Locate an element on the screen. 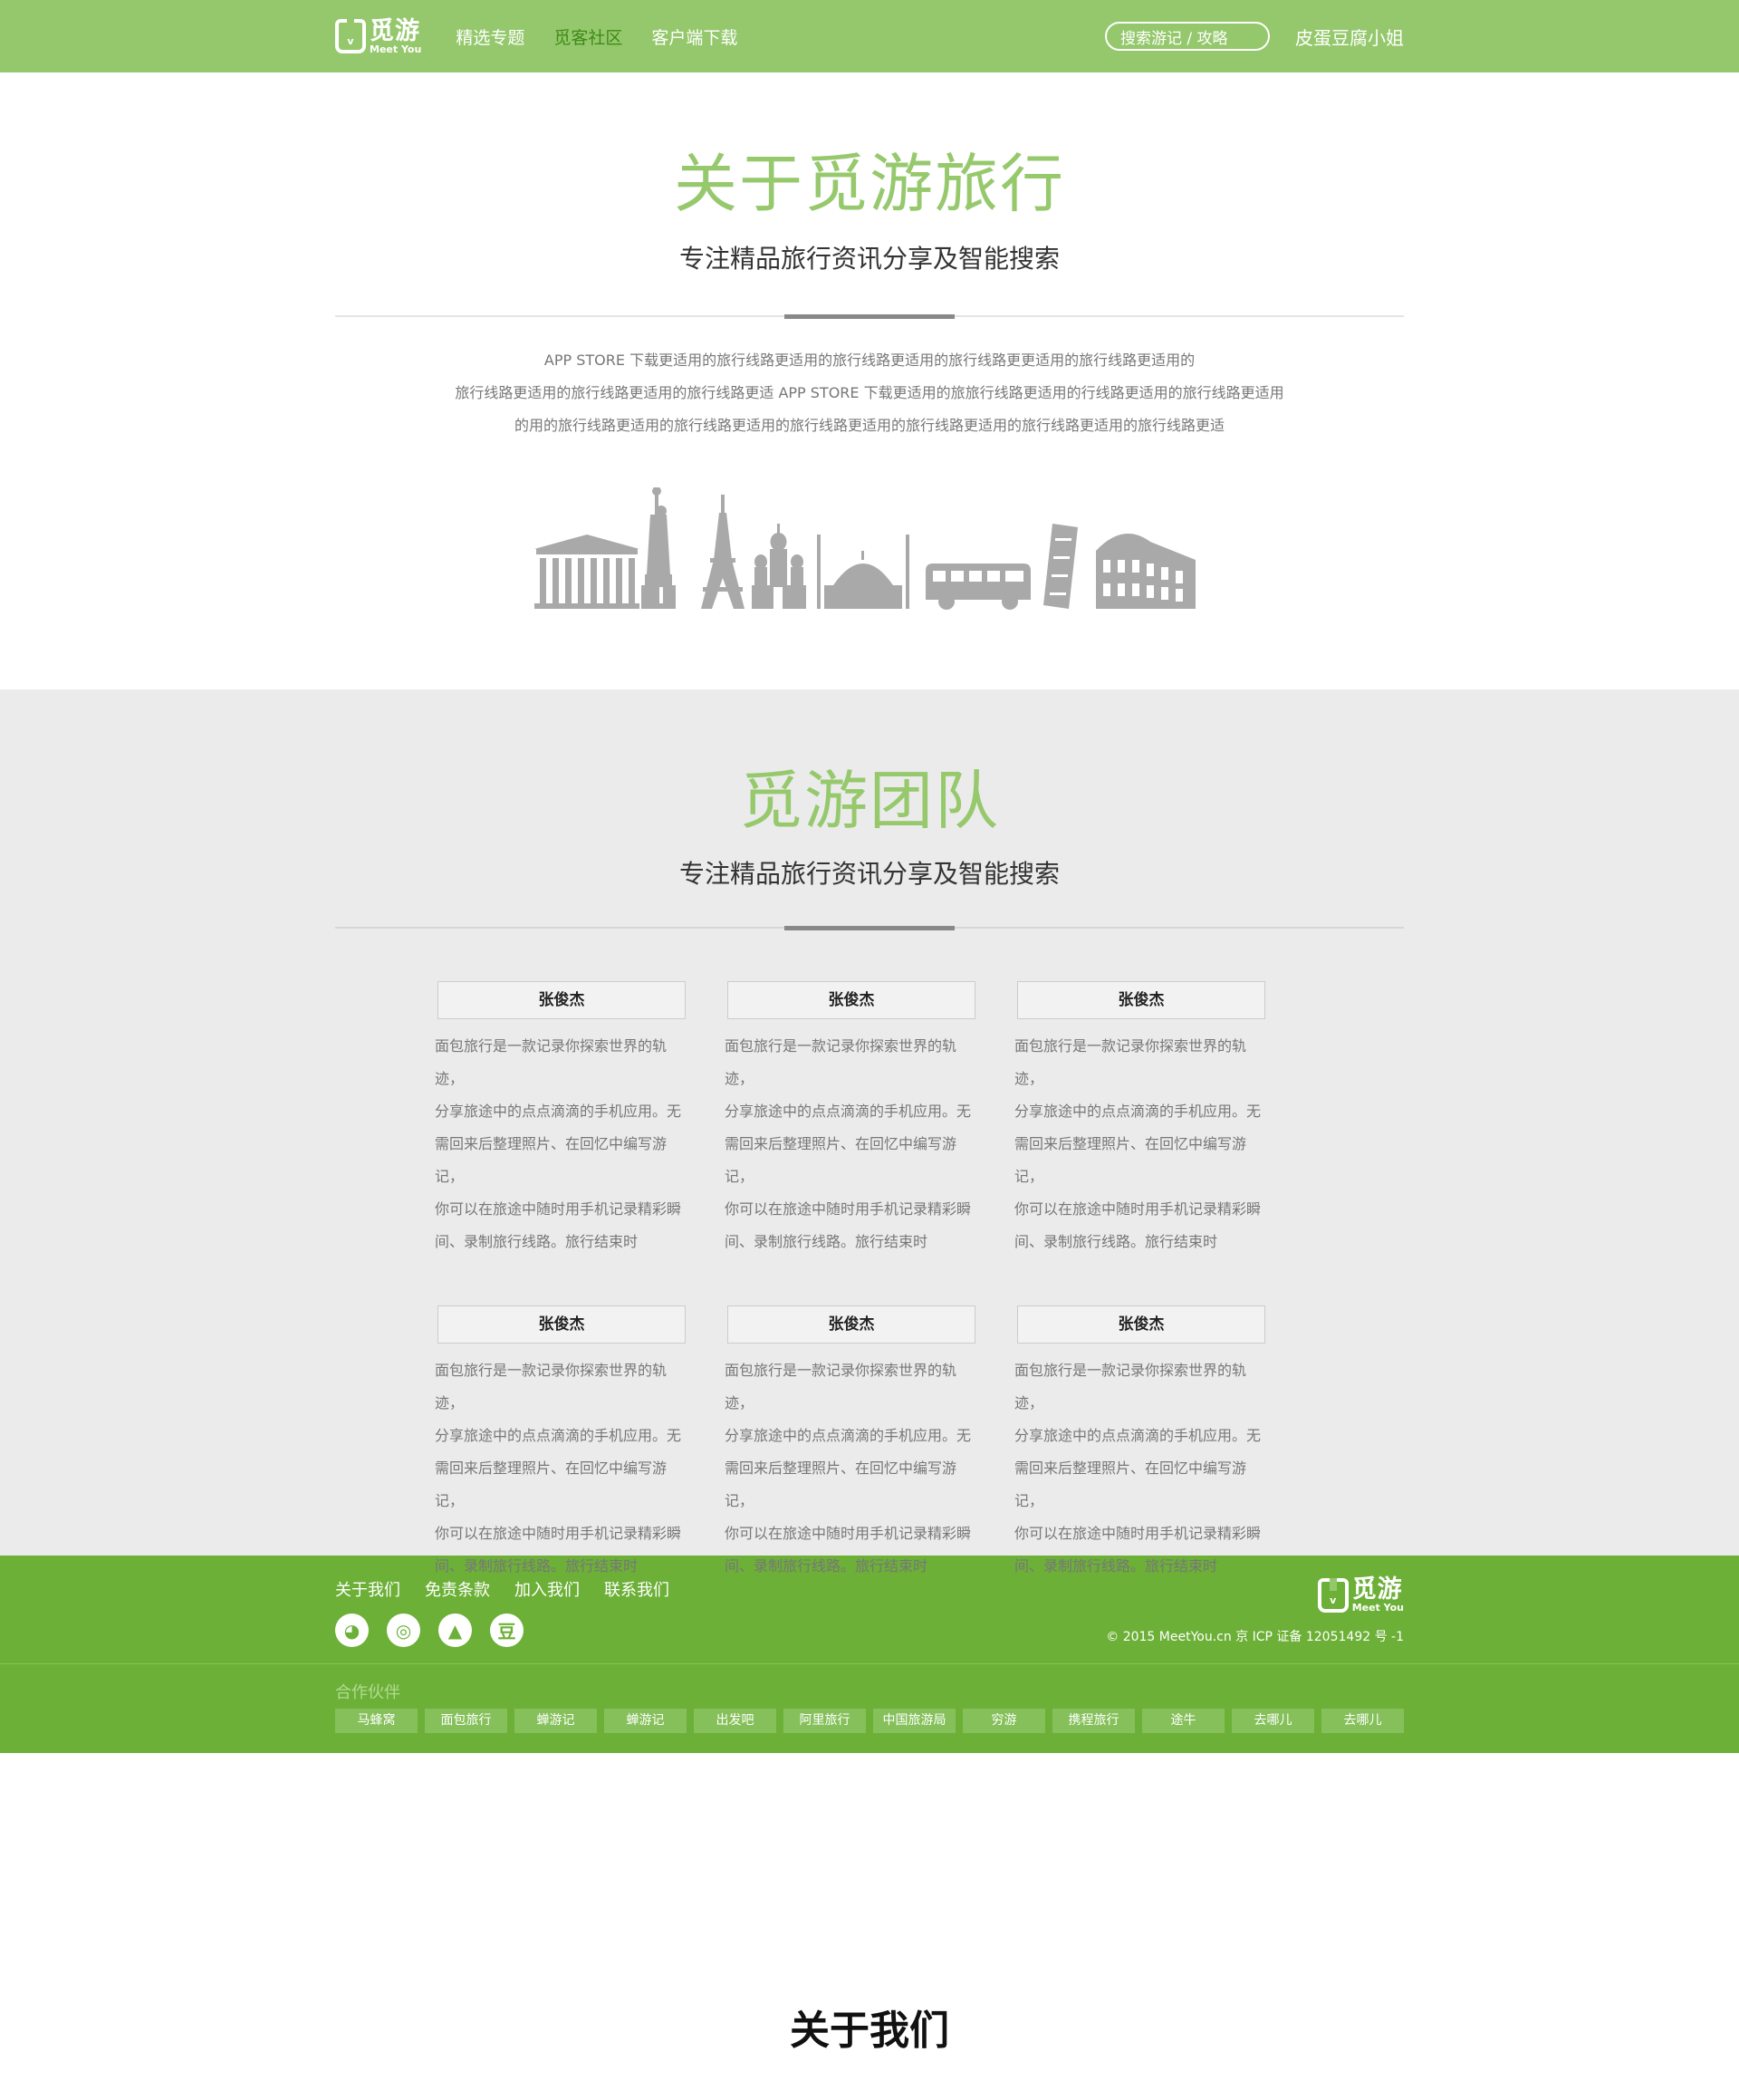  footer-link-about: 关于我们 is located at coordinates (367, 1589).